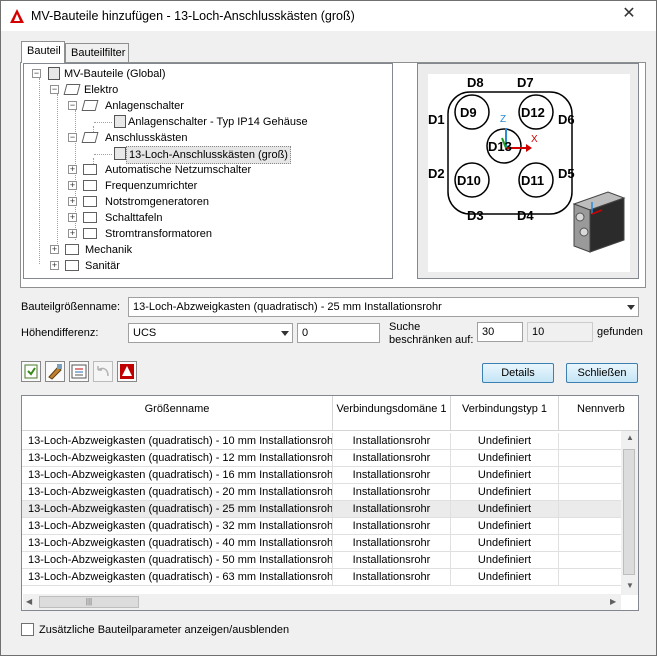  I want to click on search-limit-label-line2: beschränken auf:, so click(431, 340).